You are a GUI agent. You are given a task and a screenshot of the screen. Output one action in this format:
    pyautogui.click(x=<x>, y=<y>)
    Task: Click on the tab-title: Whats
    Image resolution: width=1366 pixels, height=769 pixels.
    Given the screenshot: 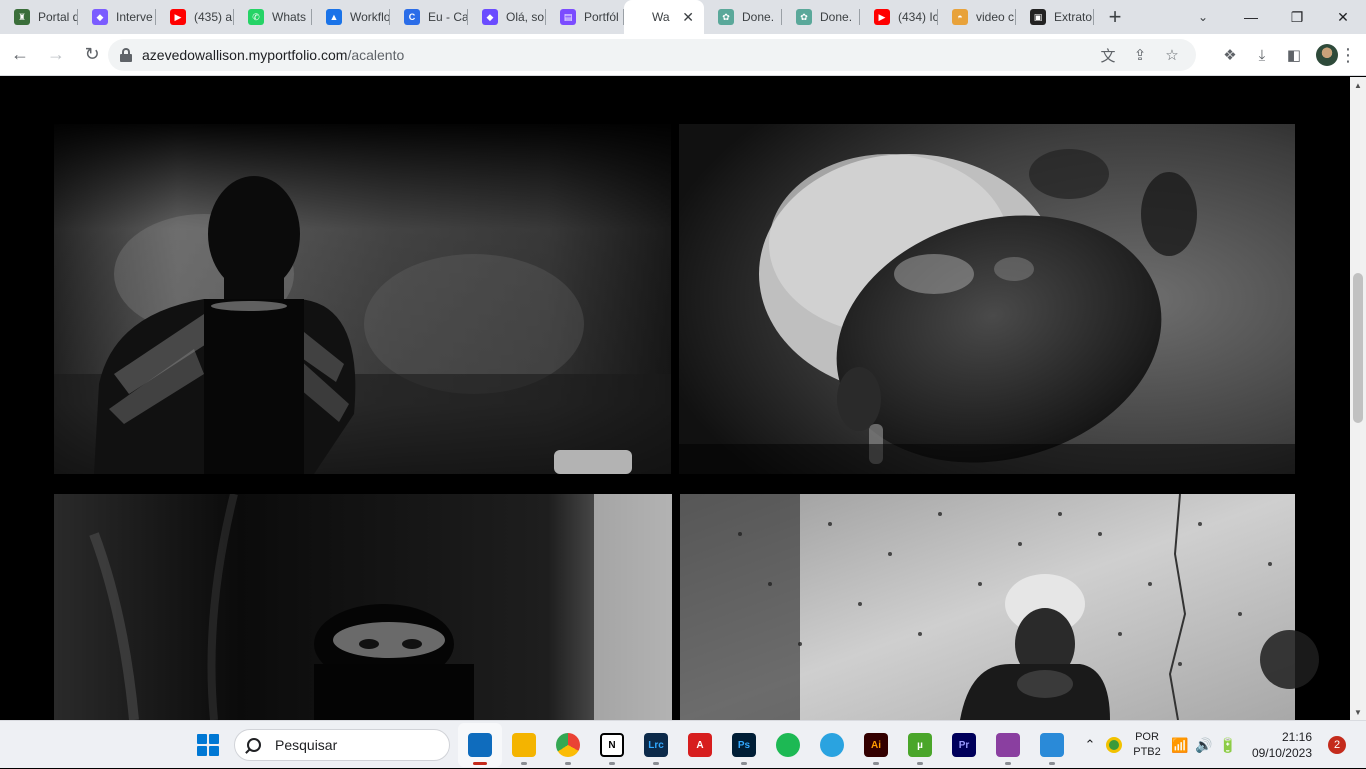 What is the action you would take?
    pyautogui.click(x=289, y=17)
    